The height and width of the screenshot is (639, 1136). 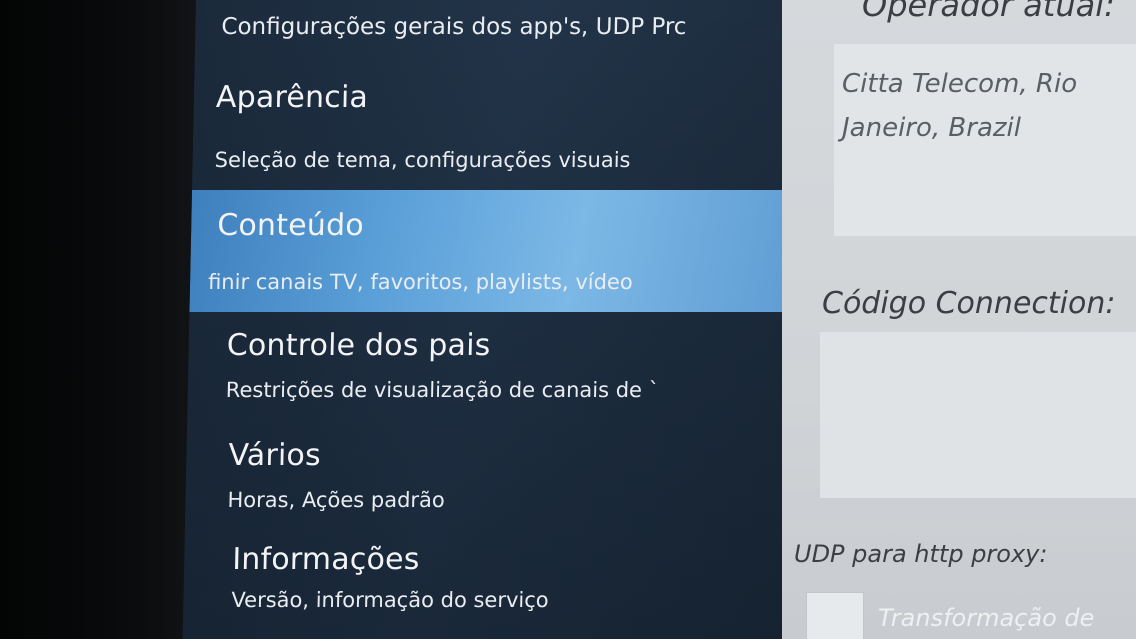 I want to click on menu-item-general: Configurações gerais dos app's, UDP Prc, so click(x=515, y=34).